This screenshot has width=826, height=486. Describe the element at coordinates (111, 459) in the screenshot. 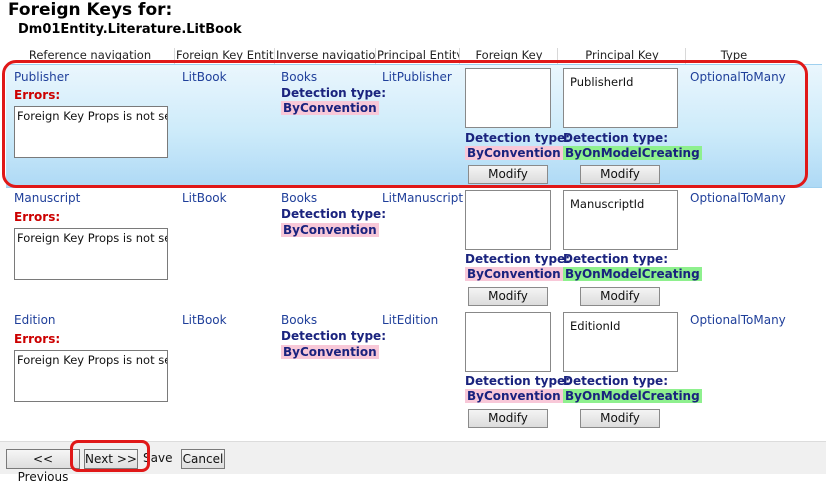

I see `next-button: Next >>` at that location.